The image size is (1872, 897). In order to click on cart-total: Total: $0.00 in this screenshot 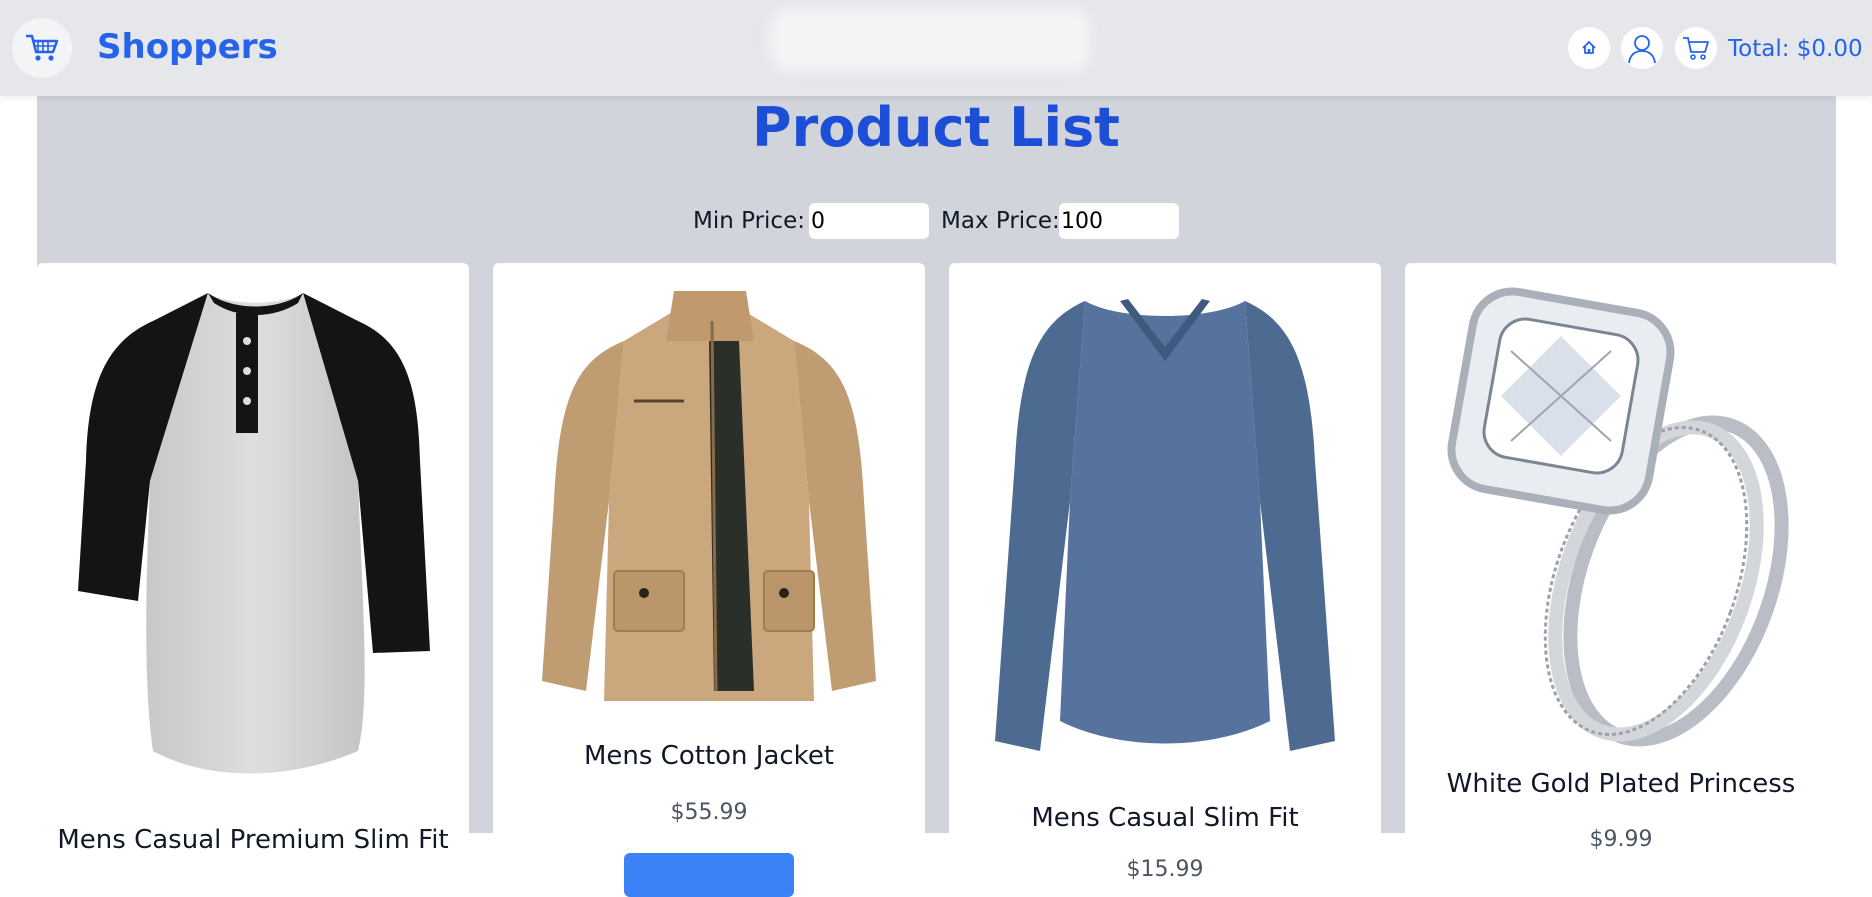, I will do `click(1795, 49)`.